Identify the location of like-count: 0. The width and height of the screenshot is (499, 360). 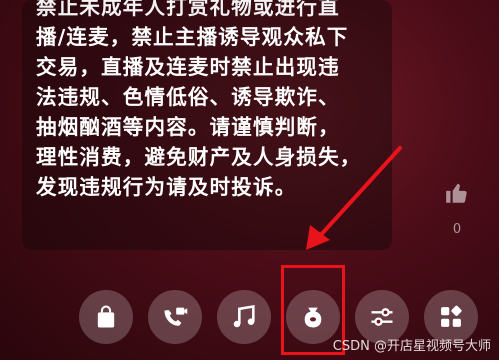
(457, 229).